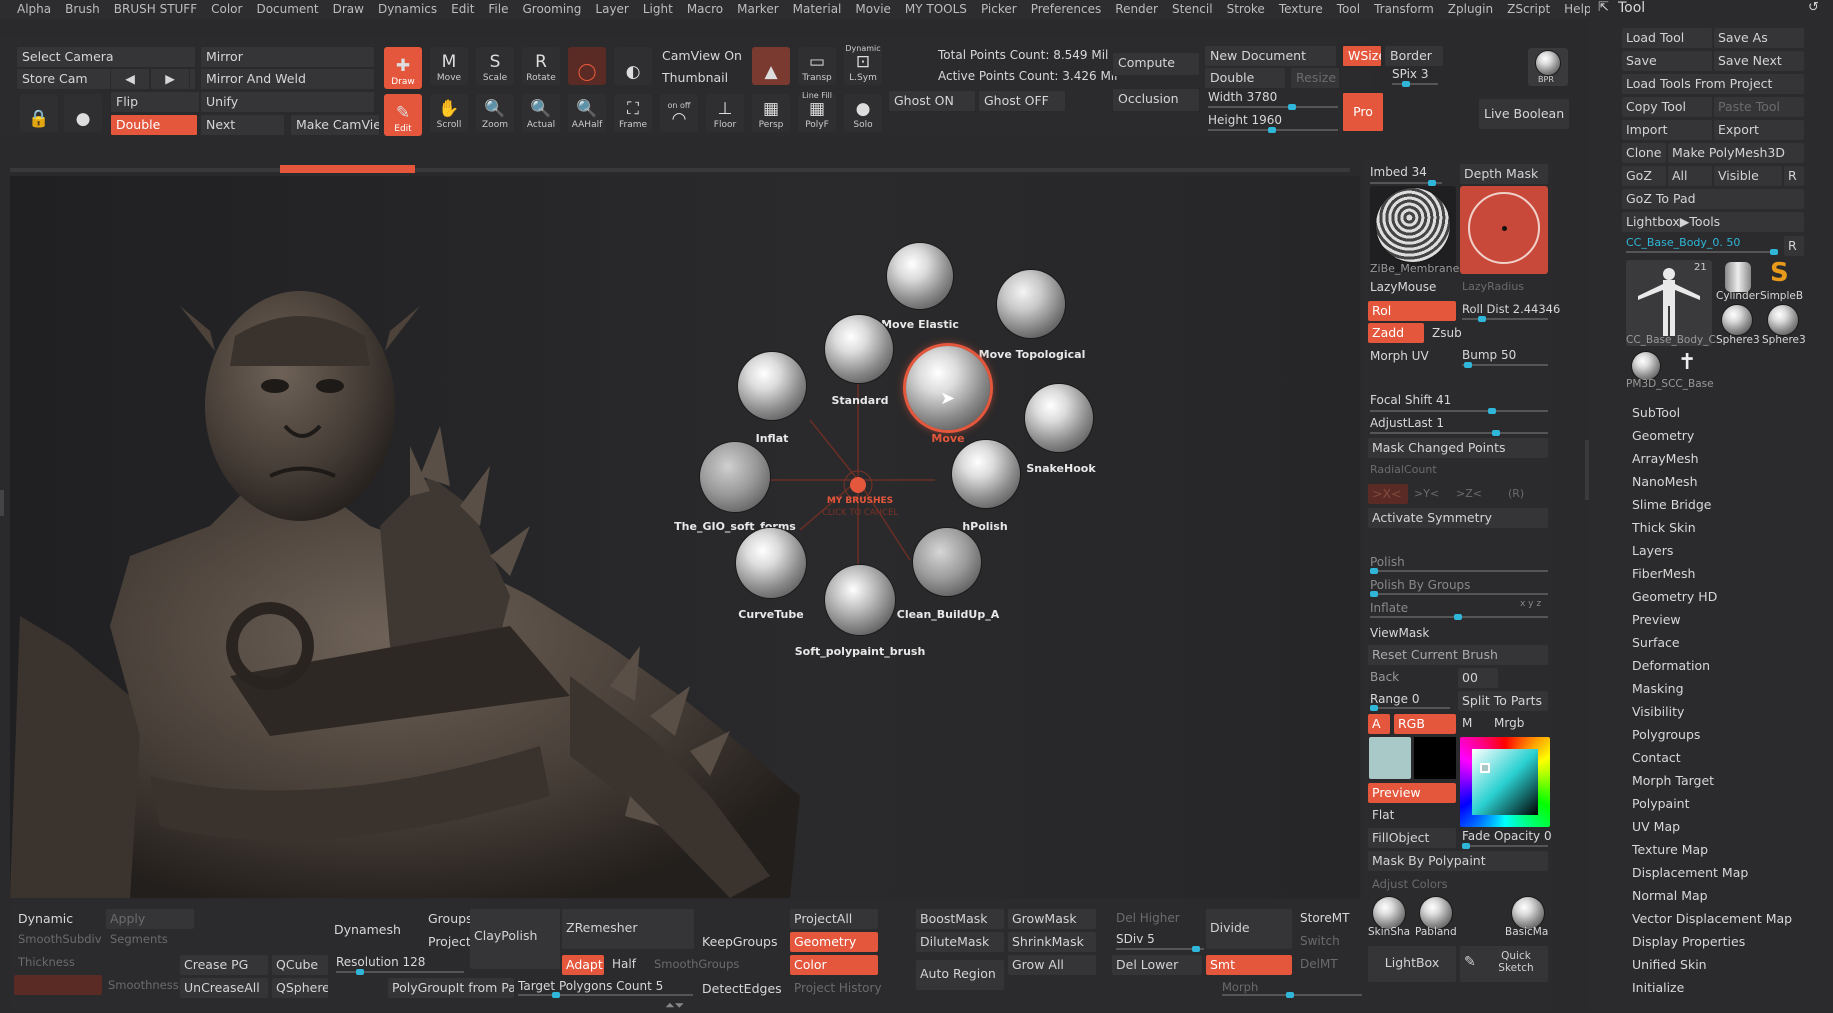 The width and height of the screenshot is (1833, 1013). Describe the element at coordinates (1412, 964) in the screenshot. I see `lightbox-button: LightBox` at that location.